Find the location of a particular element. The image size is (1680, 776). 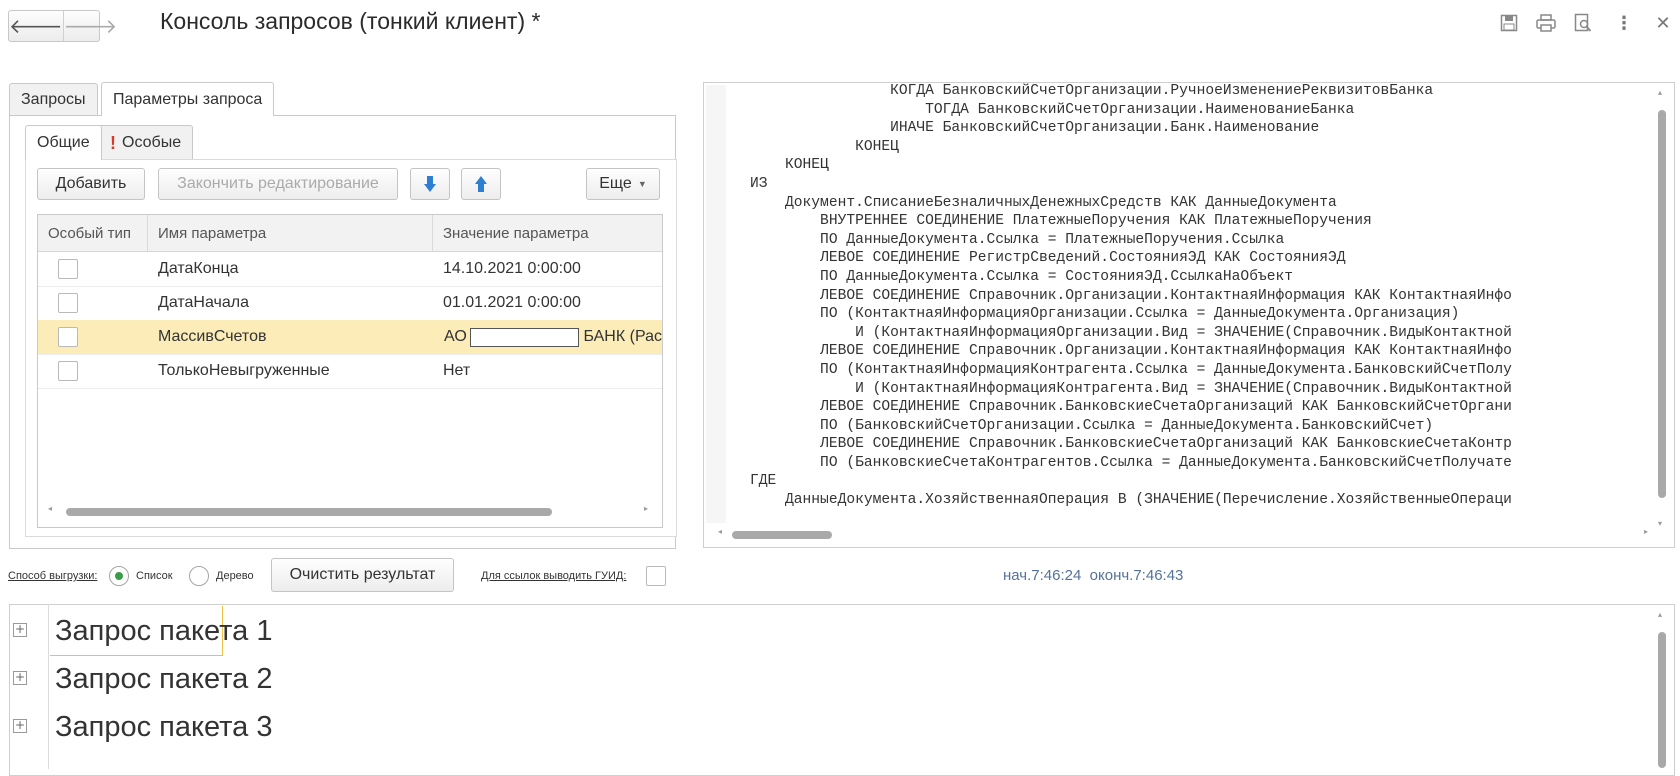

tab-label: Общие is located at coordinates (63, 142).